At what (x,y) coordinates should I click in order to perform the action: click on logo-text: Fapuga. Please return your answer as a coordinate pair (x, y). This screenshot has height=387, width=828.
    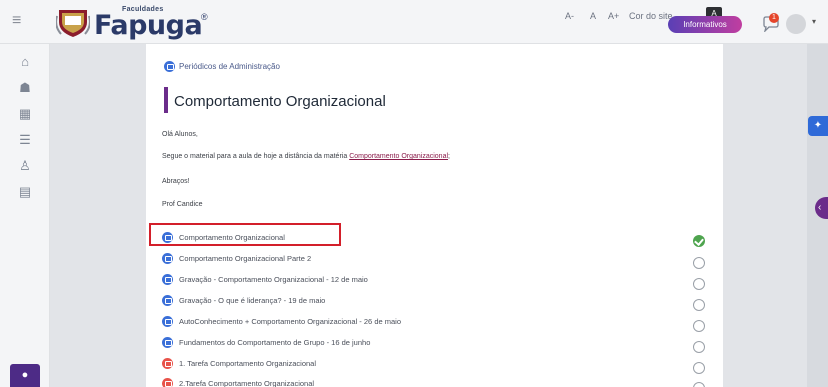
    Looking at the image, I should click on (148, 25).